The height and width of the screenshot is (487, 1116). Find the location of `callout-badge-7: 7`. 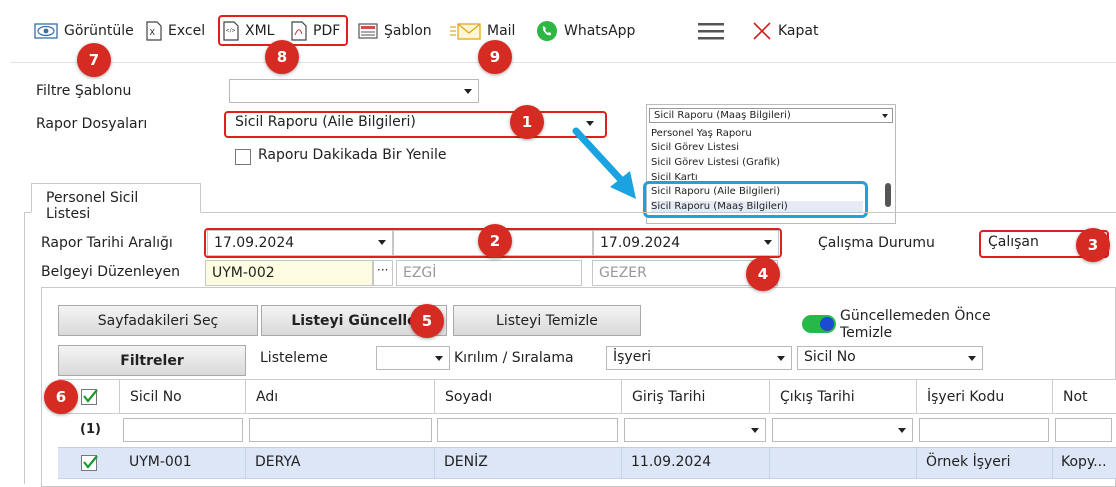

callout-badge-7: 7 is located at coordinates (94, 60).